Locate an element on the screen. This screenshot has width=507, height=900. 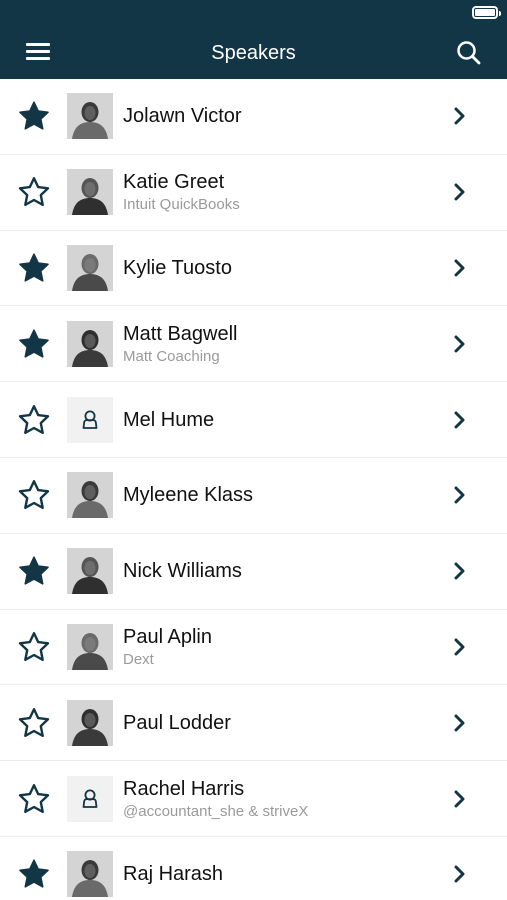
speaker-text: Paul Lodder is located at coordinates (273, 723).